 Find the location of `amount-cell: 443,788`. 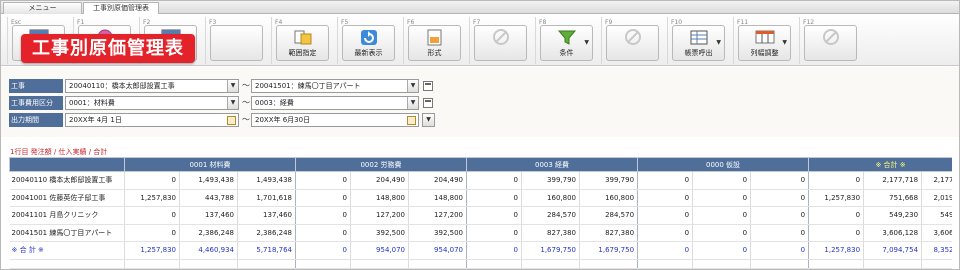

amount-cell: 443,788 is located at coordinates (208, 198).